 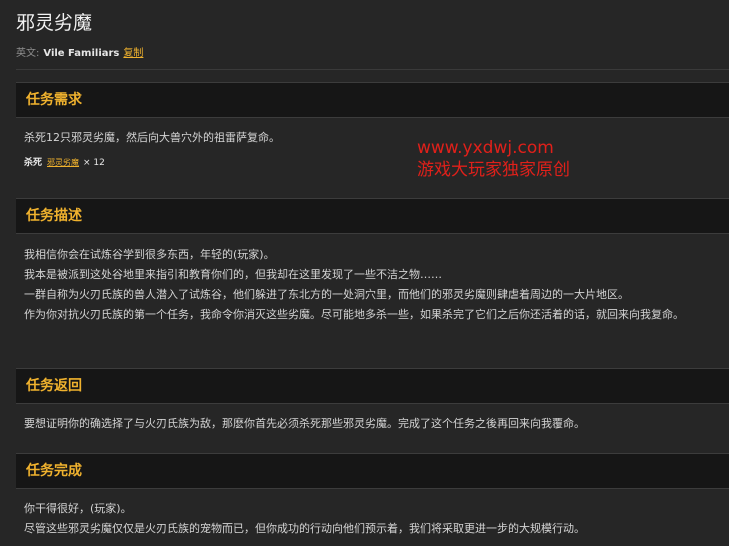 I want to click on header-divider, so click(x=372, y=69).